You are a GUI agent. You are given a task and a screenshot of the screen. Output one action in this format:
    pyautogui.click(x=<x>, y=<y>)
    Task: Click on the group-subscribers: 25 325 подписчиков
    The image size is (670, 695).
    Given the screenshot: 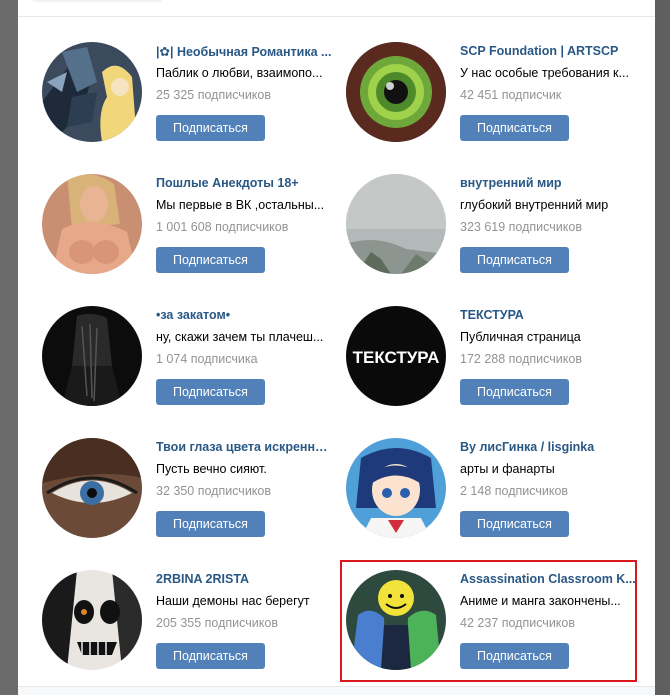 What is the action you would take?
    pyautogui.click(x=214, y=95)
    